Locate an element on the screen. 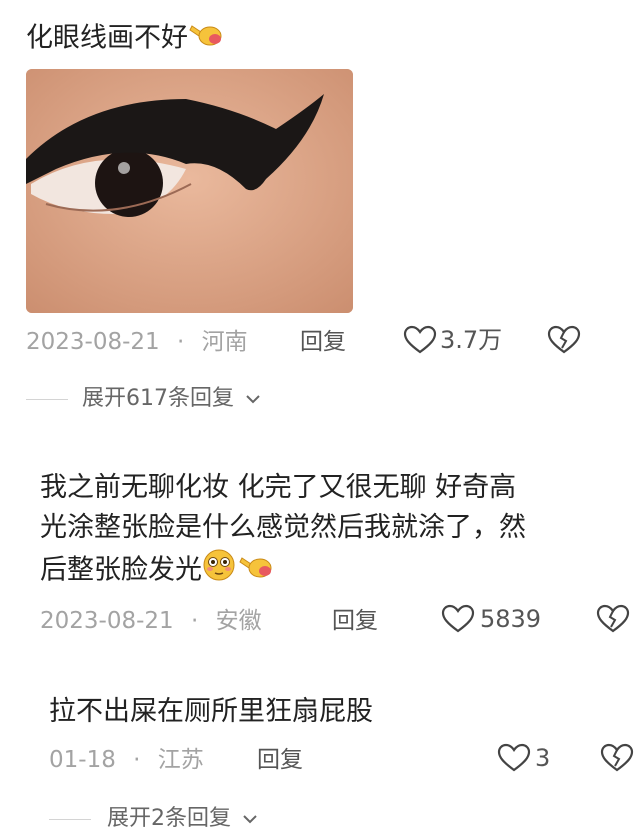 The width and height of the screenshot is (640, 834). comment-3-expand-label: 展开2条回复 is located at coordinates (169, 818).